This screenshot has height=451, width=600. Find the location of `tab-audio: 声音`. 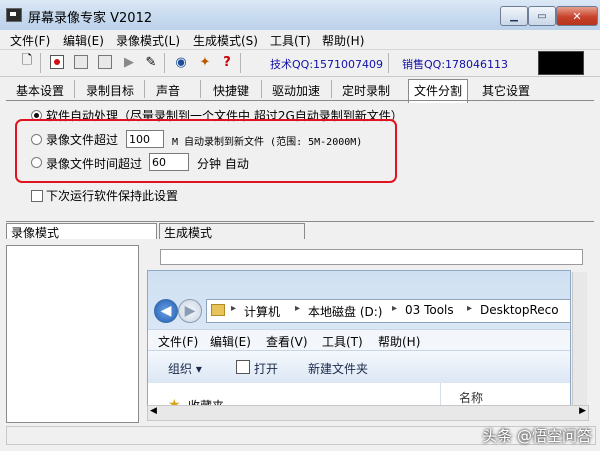

tab-audio: 声音 is located at coordinates (168, 91).